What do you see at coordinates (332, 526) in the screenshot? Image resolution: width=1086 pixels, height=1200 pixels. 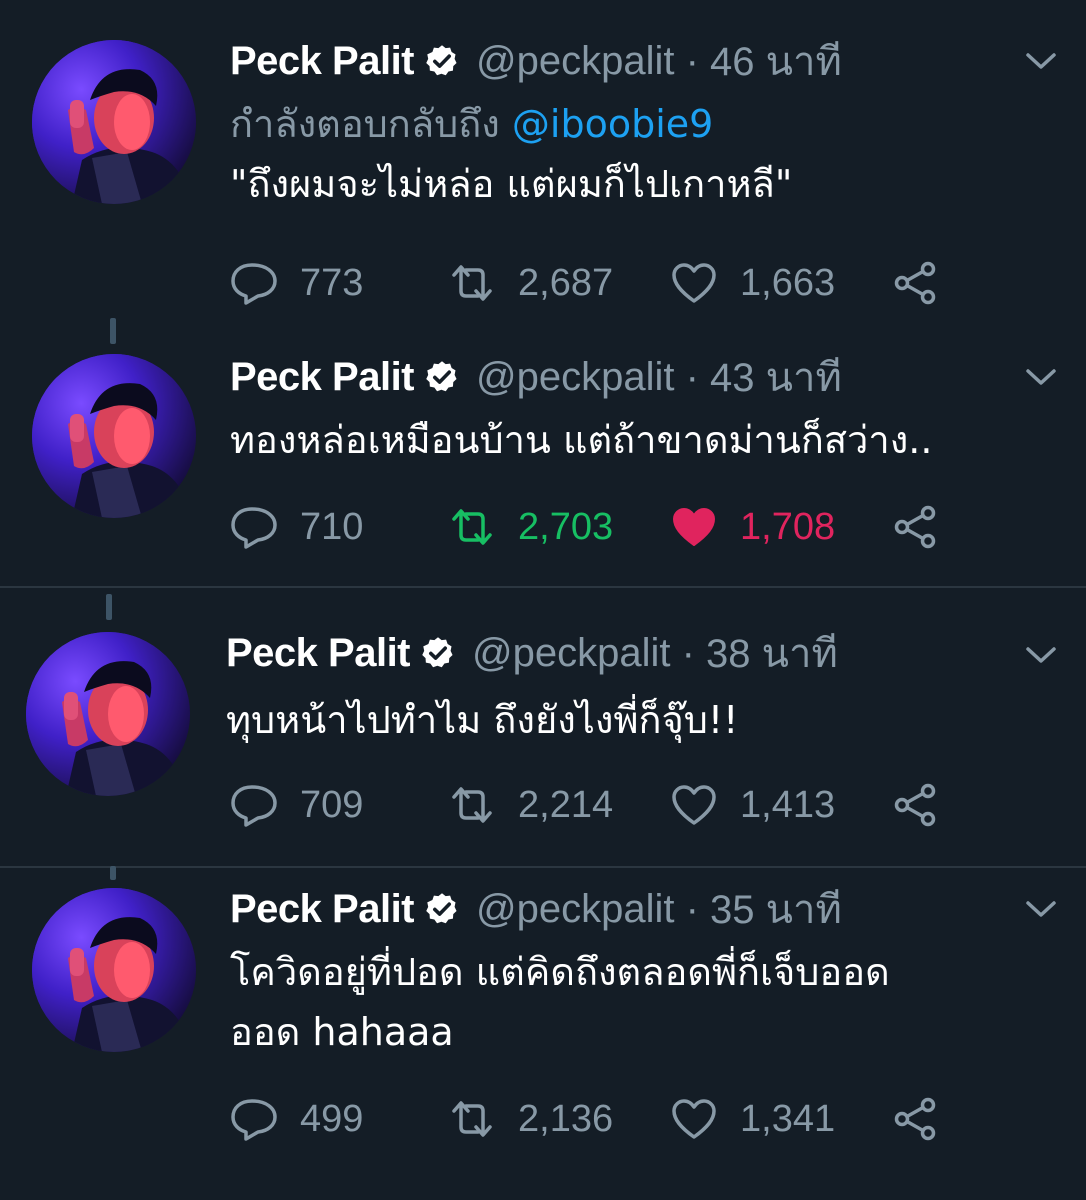 I see `reply-count: 710` at bounding box center [332, 526].